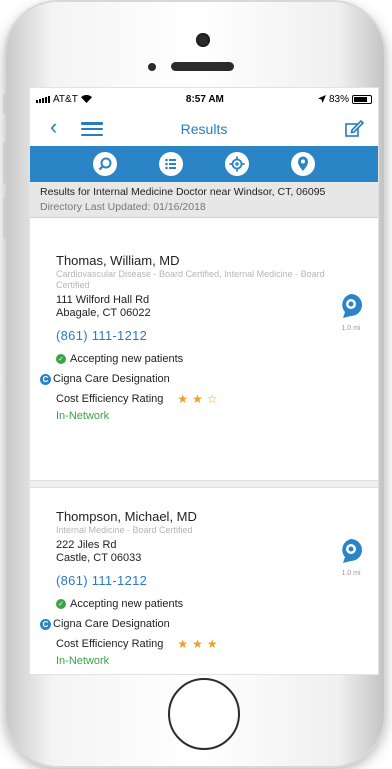 This screenshot has height=769, width=392. Describe the element at coordinates (321, 99) in the screenshot. I see `location-arrow-icon` at that location.